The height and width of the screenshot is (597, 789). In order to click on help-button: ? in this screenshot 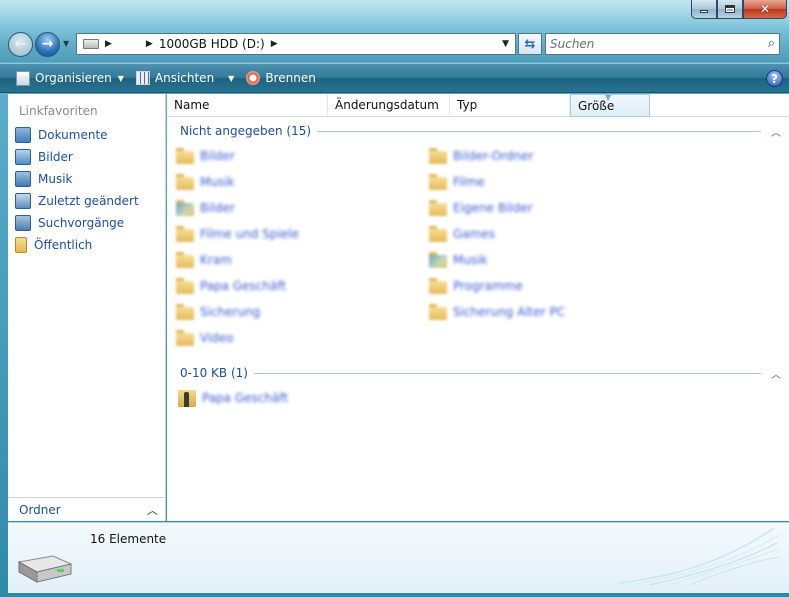, I will do `click(774, 78)`.